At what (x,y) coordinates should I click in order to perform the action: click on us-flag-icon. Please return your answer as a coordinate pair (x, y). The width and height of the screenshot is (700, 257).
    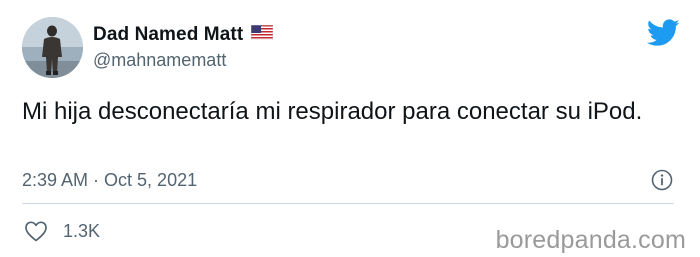
    Looking at the image, I should click on (262, 35).